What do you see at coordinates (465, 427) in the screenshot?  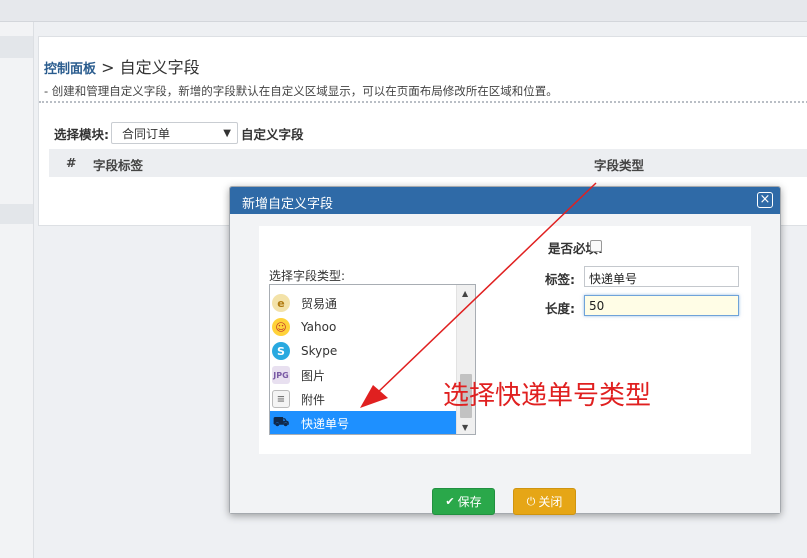 I see `scroll-down-icon: ▼` at bounding box center [465, 427].